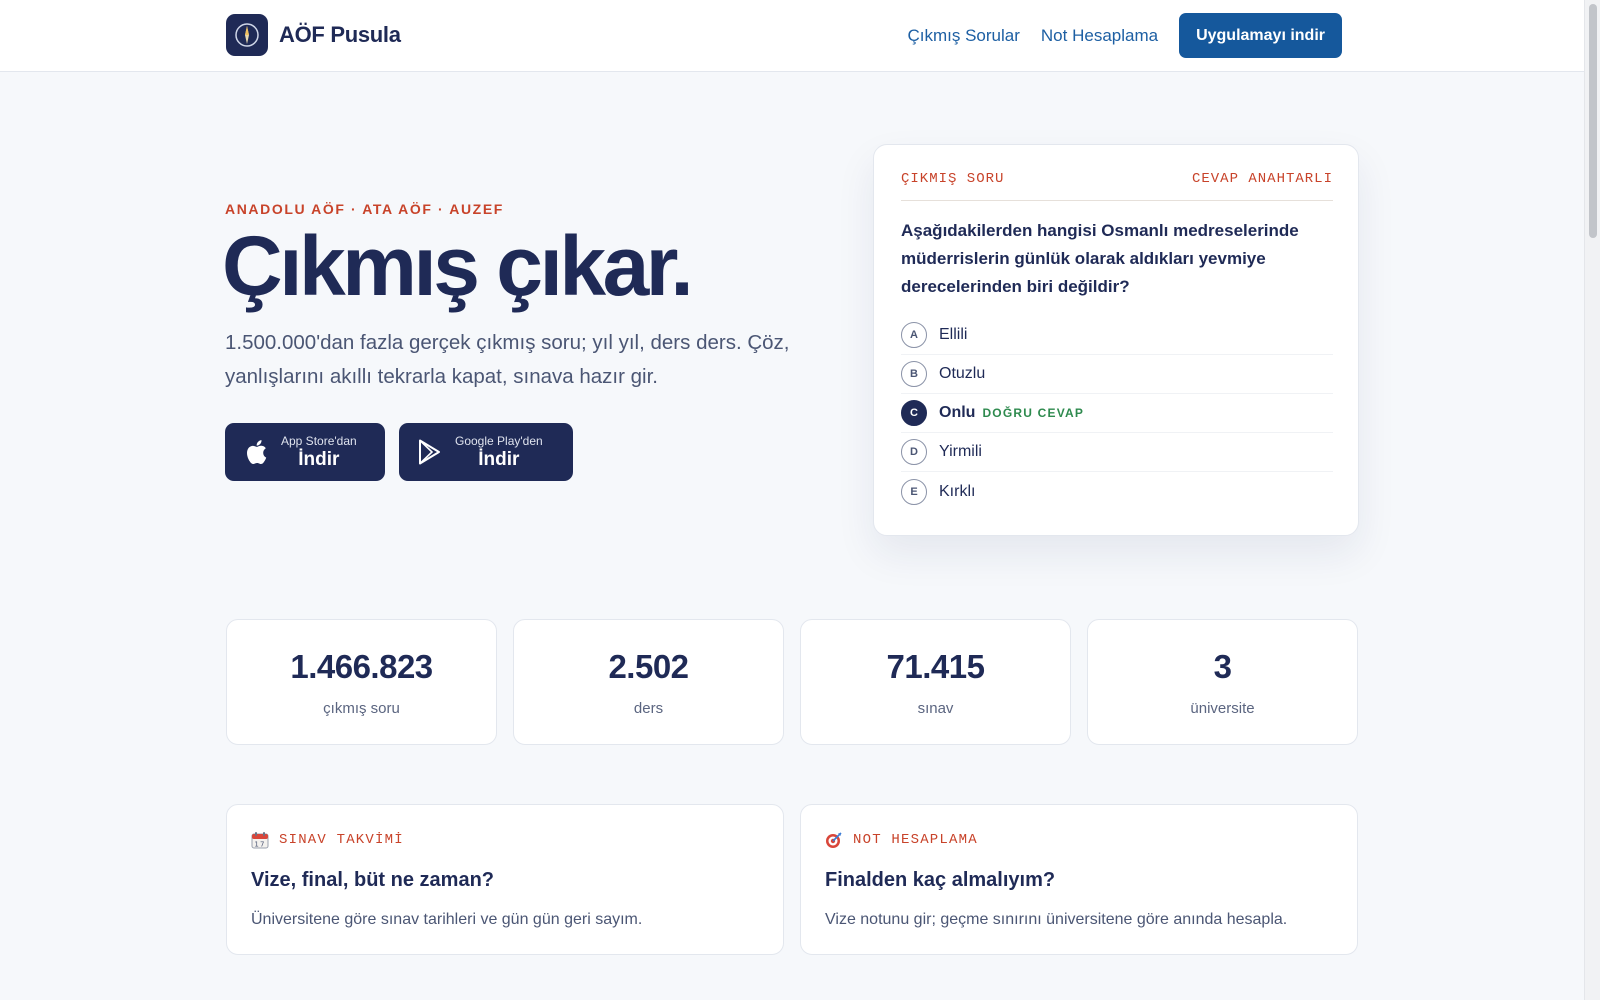 The height and width of the screenshot is (1000, 1600). Describe the element at coordinates (834, 840) in the screenshot. I see `target-icon` at that location.